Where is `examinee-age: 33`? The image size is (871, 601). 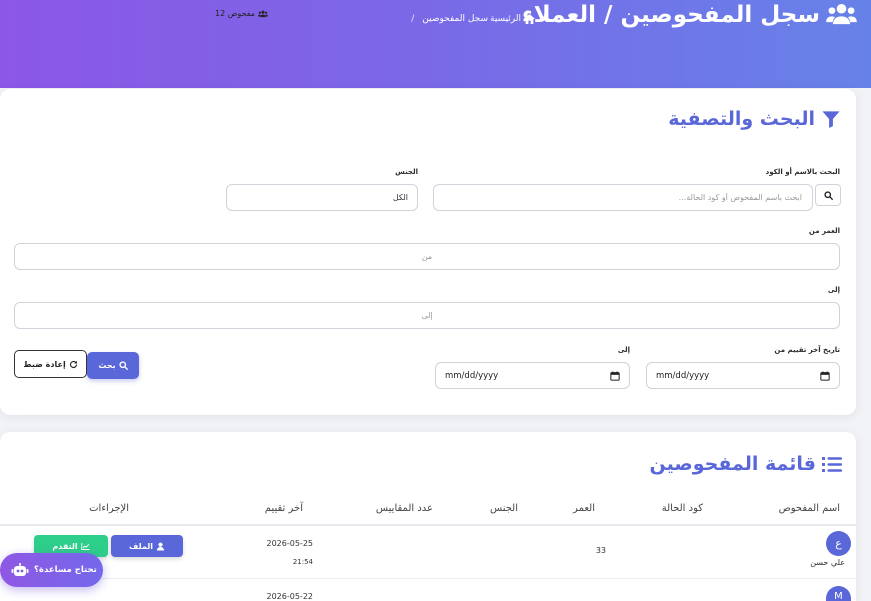 examinee-age: 33 is located at coordinates (600, 550).